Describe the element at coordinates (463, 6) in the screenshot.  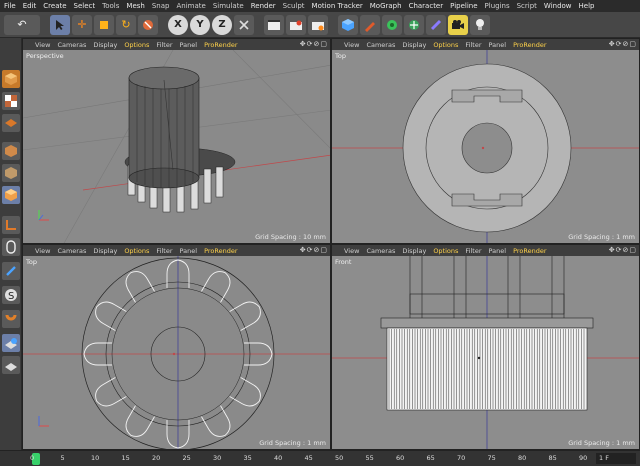
I see `menu-pipeline: Pipeline` at that location.